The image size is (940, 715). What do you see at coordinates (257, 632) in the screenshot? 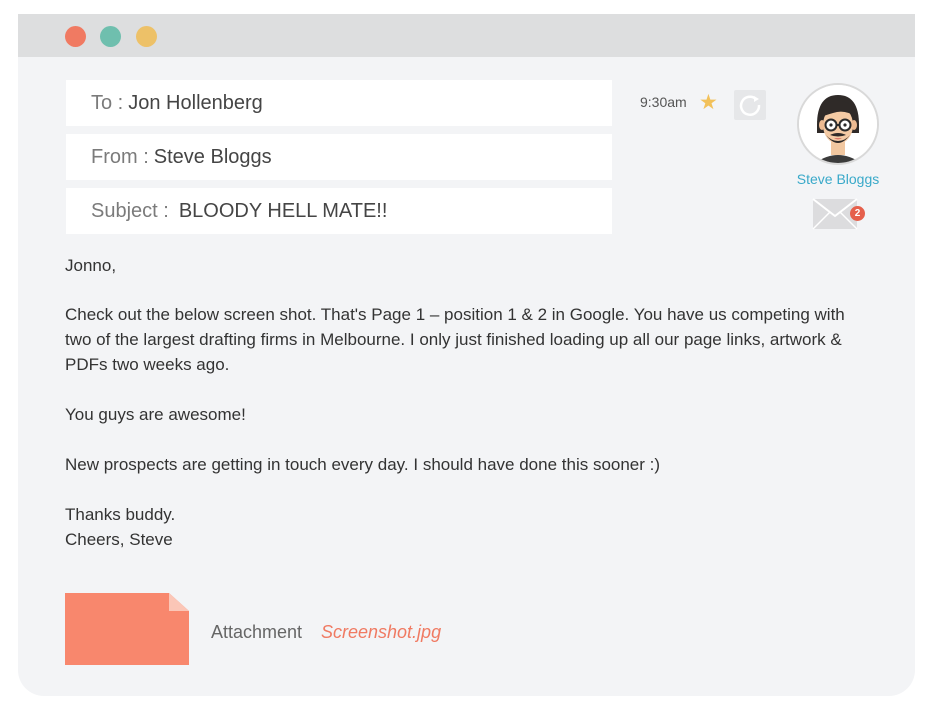
I see `attachment-label: Attachment` at bounding box center [257, 632].